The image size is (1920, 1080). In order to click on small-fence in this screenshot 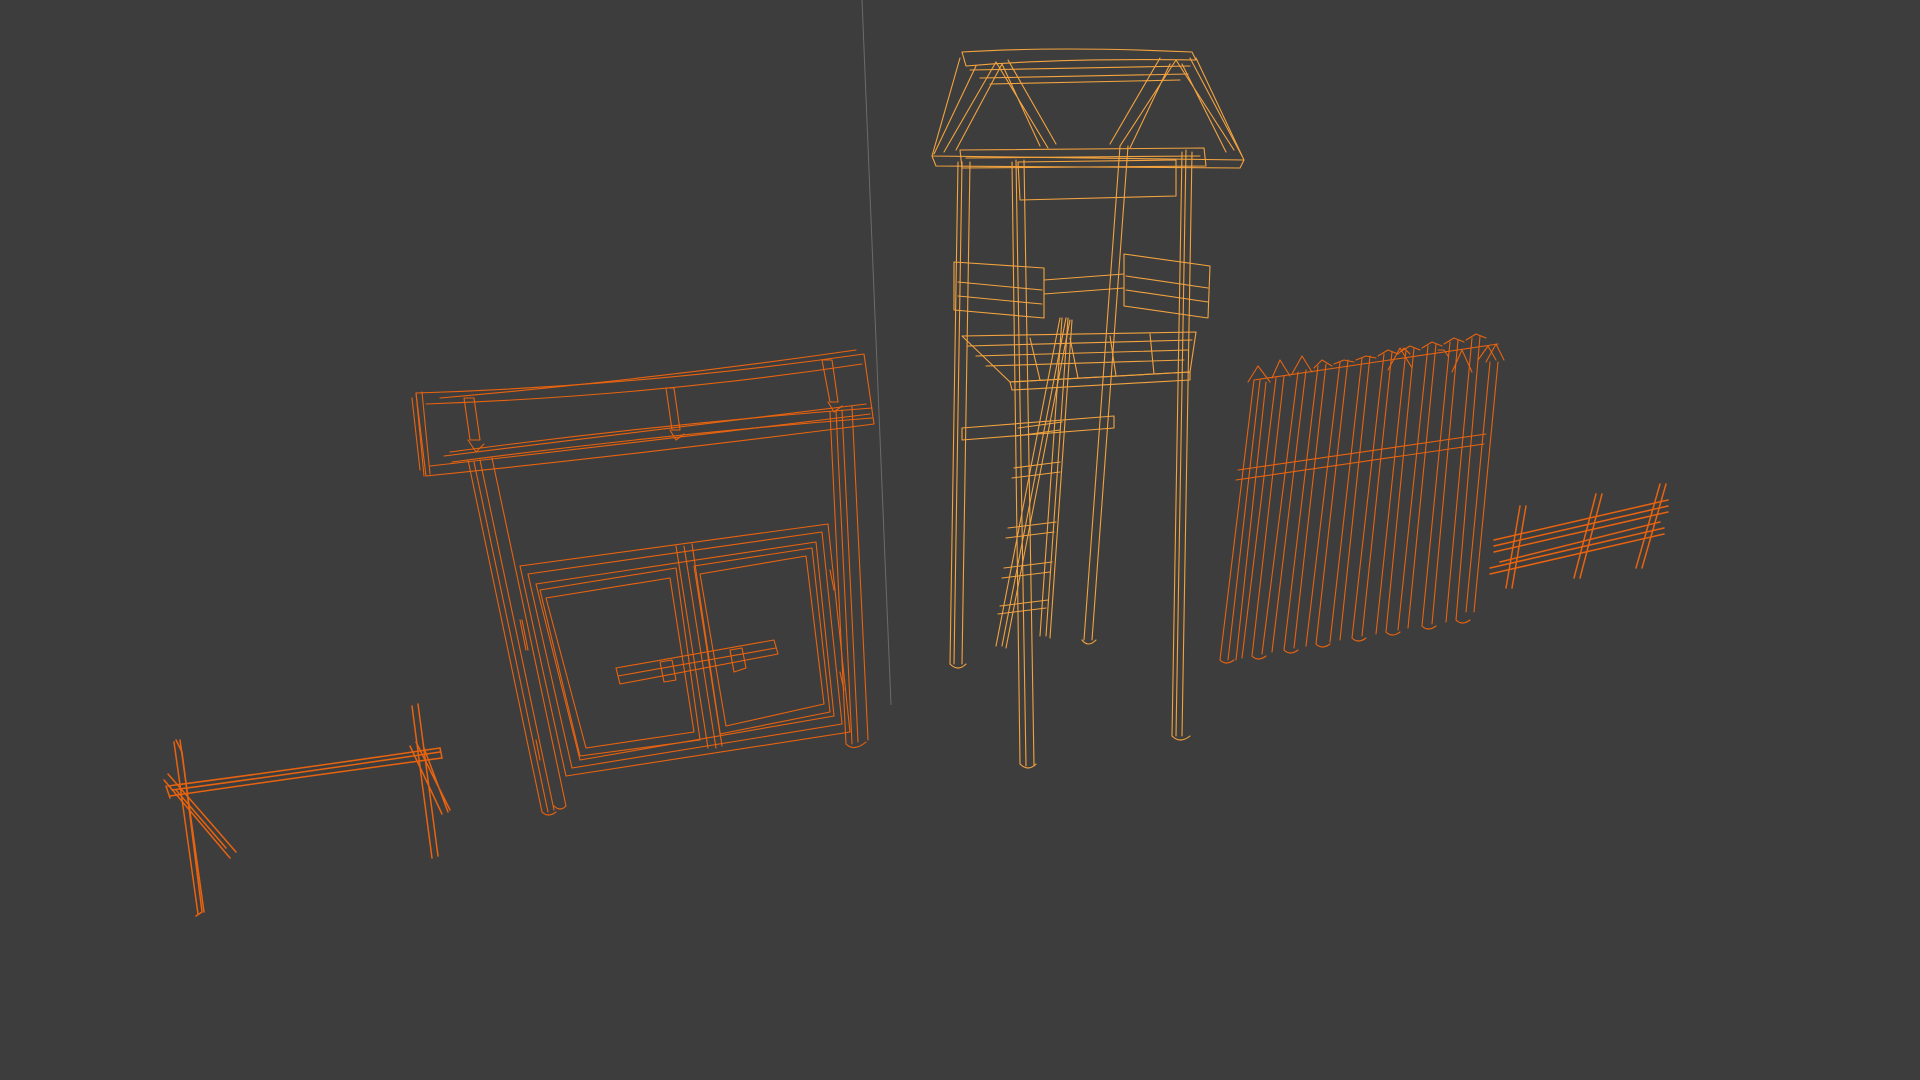, I will do `click(1579, 536)`.